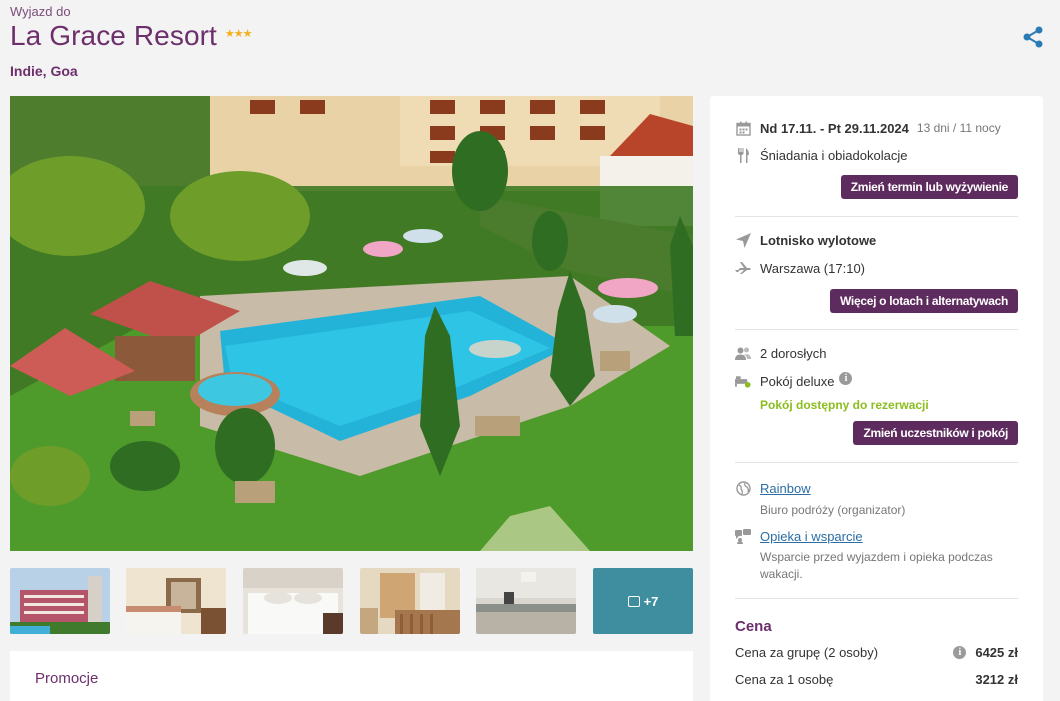 The width and height of the screenshot is (1060, 701). I want to click on page-title: La Grace Resort, so click(113, 35).